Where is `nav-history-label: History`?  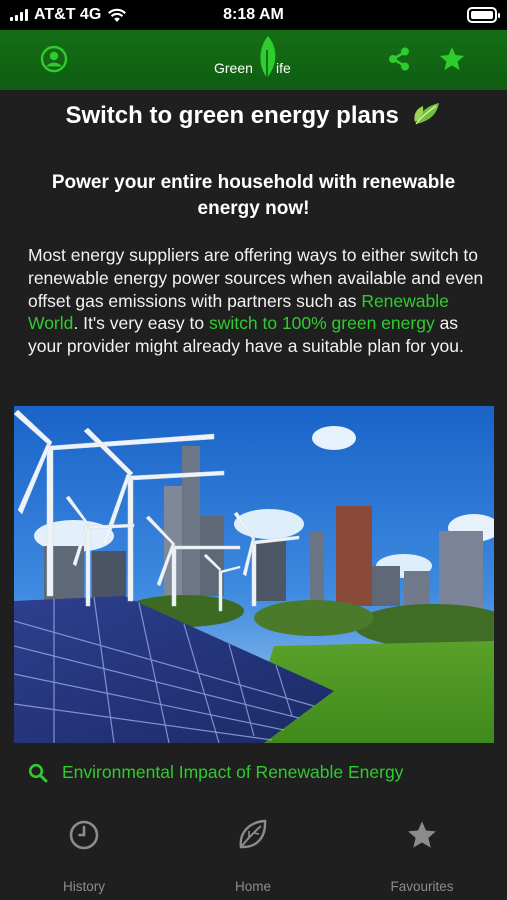
nav-history-label: History is located at coordinates (83, 886).